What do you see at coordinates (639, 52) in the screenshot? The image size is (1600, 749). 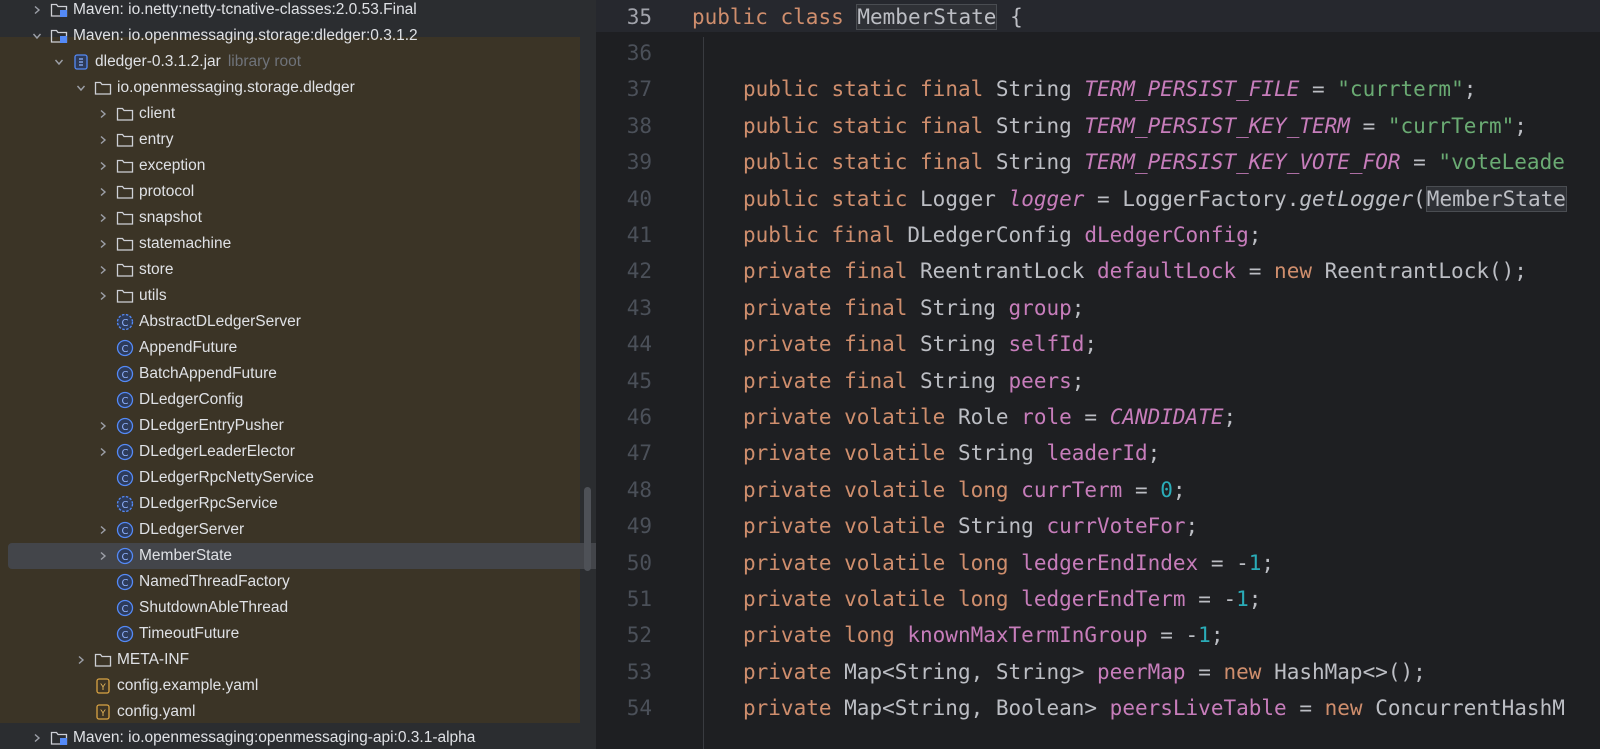 I see `line-number: 36` at bounding box center [639, 52].